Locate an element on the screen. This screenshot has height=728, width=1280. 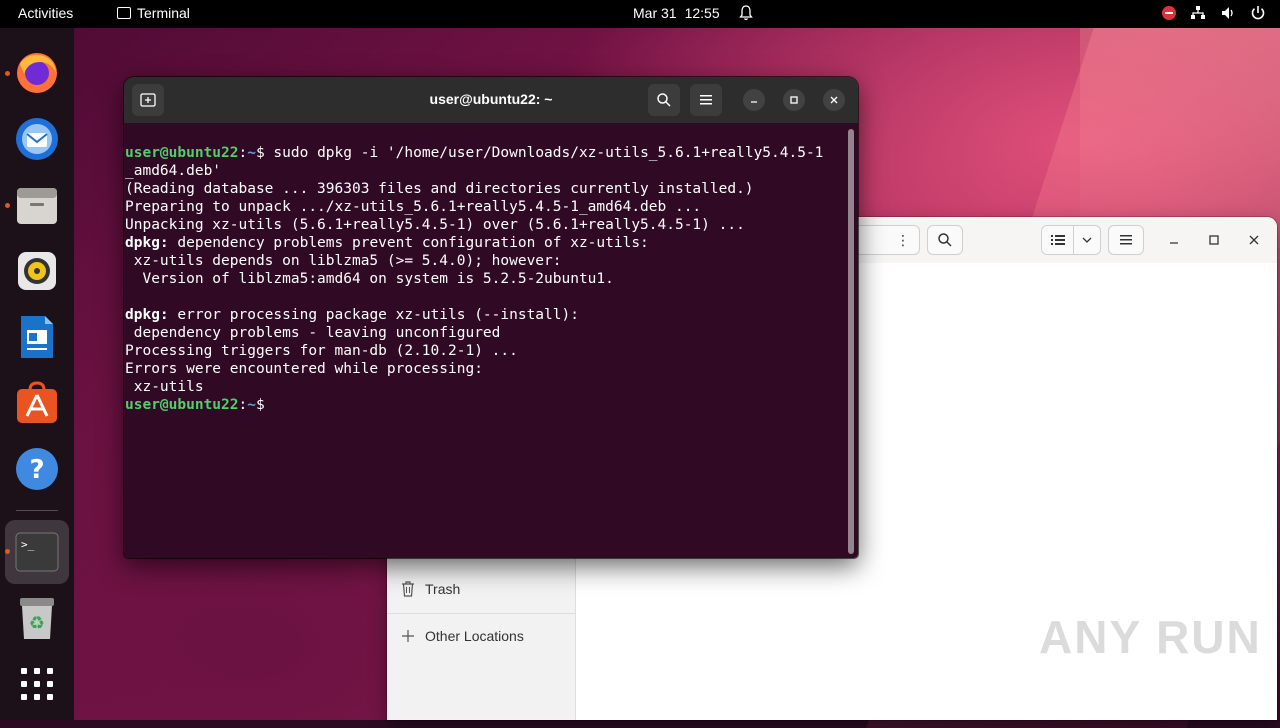
dock-libreoffice-writer is located at coordinates (37, 337).